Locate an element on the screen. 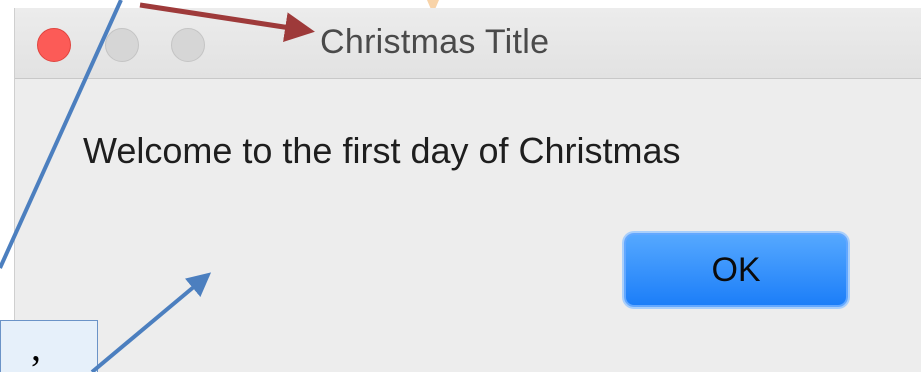 The width and height of the screenshot is (921, 372). annotation-callout-text: , is located at coordinates (36, 346).